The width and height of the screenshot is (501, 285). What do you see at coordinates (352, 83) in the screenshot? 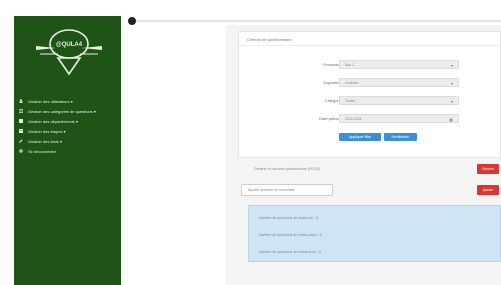
I see `select-value: Contrôle` at bounding box center [352, 83].